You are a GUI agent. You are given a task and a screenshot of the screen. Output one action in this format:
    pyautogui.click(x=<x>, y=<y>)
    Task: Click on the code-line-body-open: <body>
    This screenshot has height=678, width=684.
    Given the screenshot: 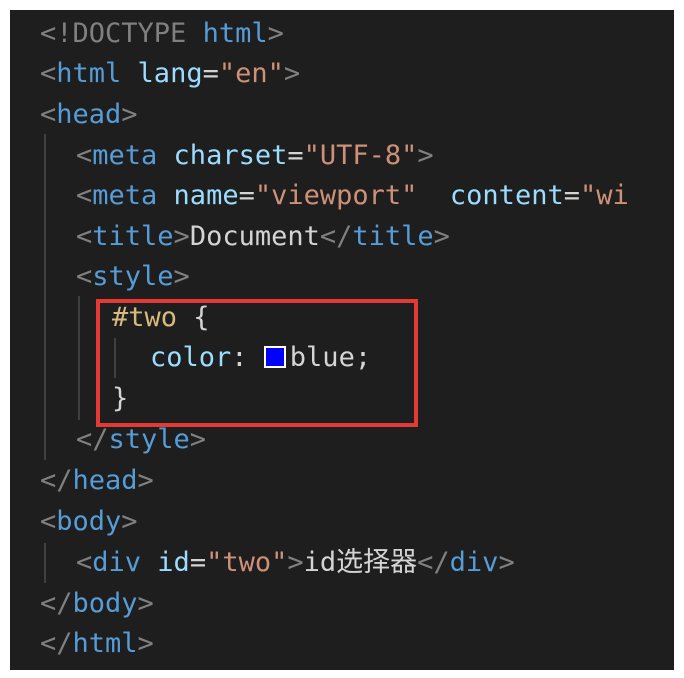 What is the action you would take?
    pyautogui.click(x=89, y=522)
    